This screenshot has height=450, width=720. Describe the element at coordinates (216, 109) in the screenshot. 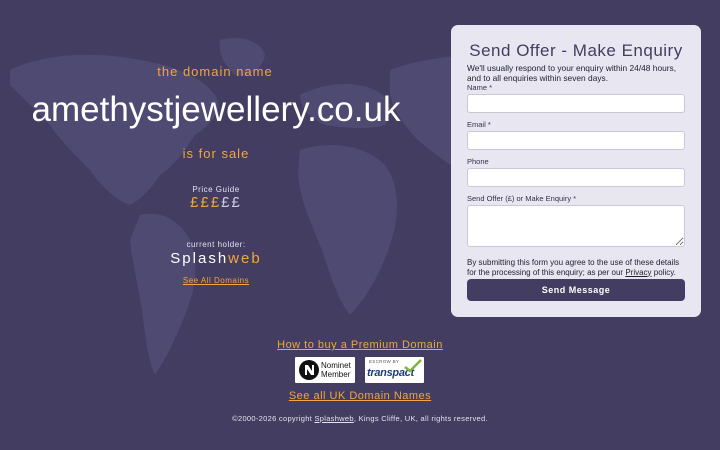

I see `domain-name-heading: amethystjewellery.co.uk` at that location.